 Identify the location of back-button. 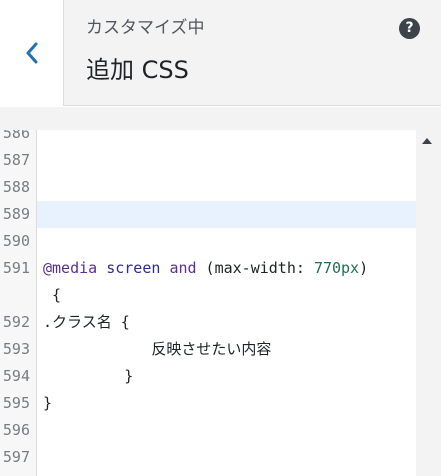
(32, 53).